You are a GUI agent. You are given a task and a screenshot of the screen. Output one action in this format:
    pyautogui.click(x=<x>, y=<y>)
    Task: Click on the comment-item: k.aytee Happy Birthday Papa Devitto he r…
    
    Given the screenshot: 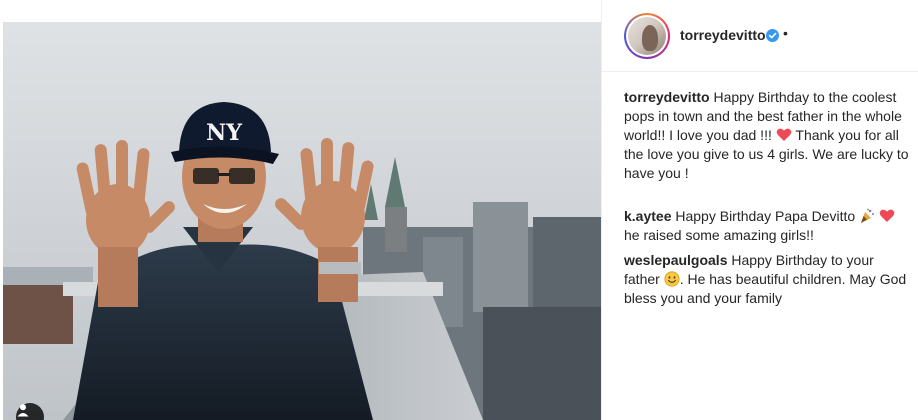 What is the action you would take?
    pyautogui.click(x=766, y=226)
    